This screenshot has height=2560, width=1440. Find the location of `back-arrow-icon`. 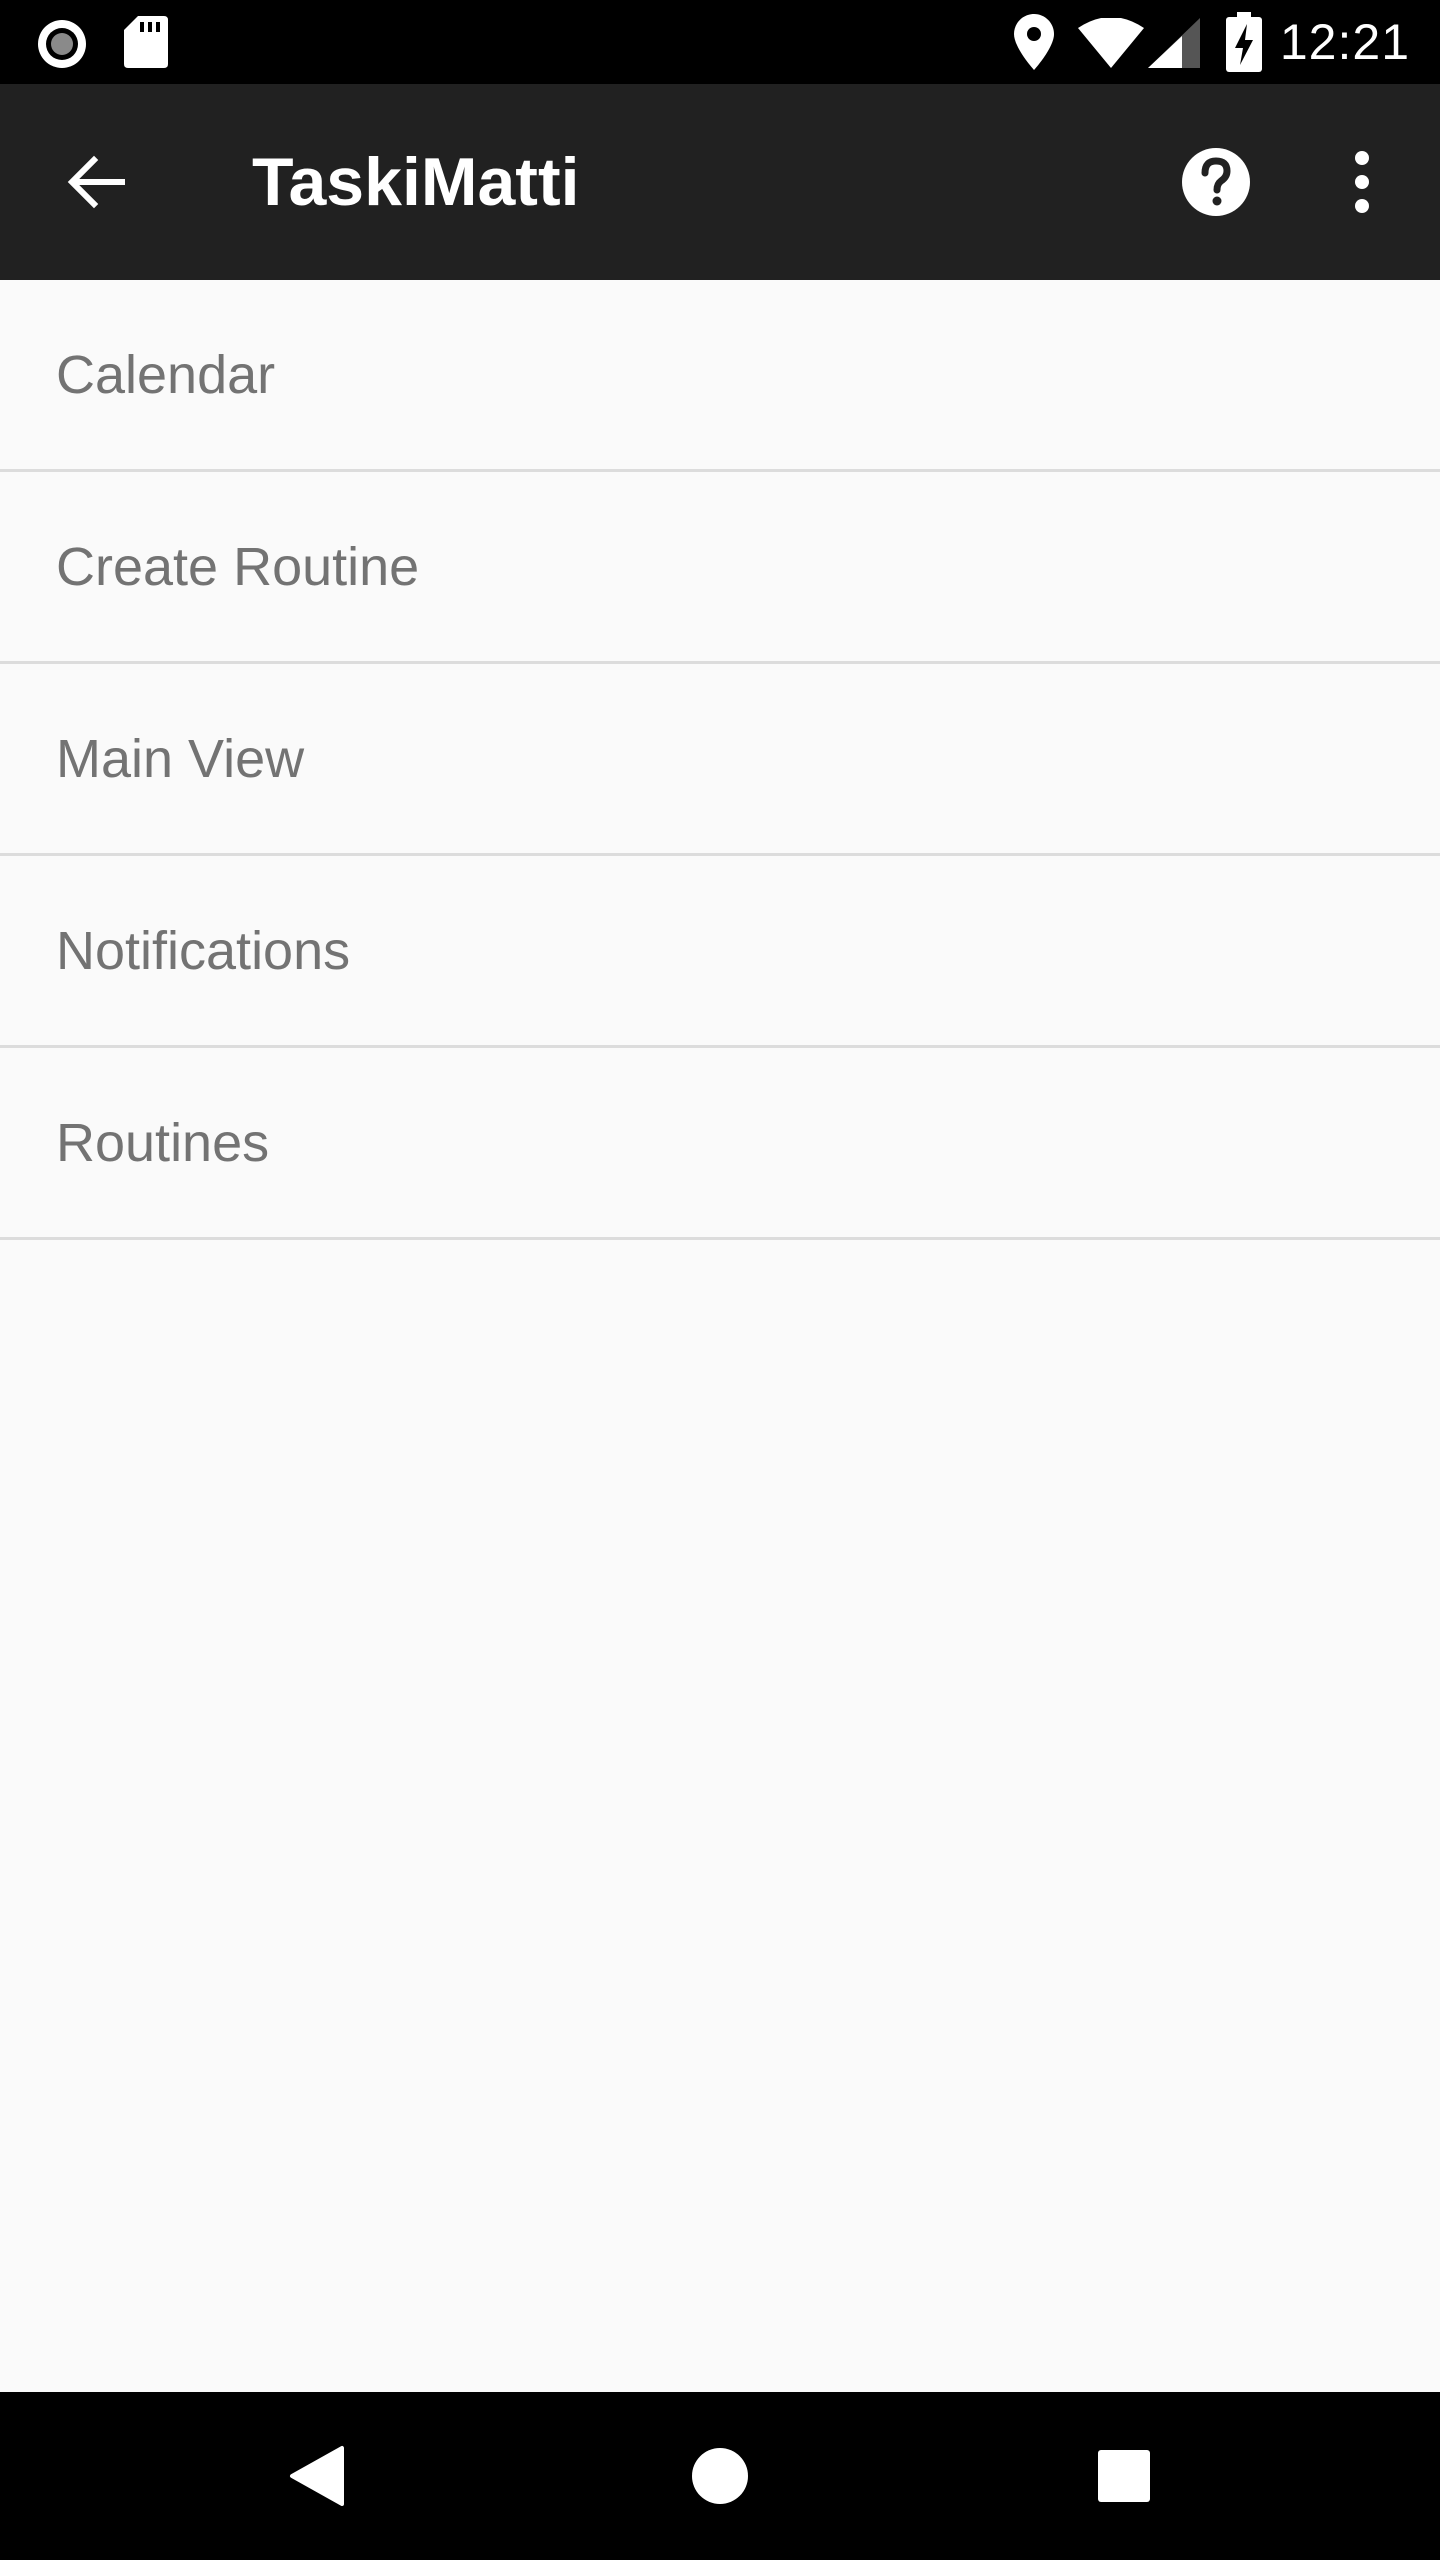

back-arrow-icon is located at coordinates (96, 182).